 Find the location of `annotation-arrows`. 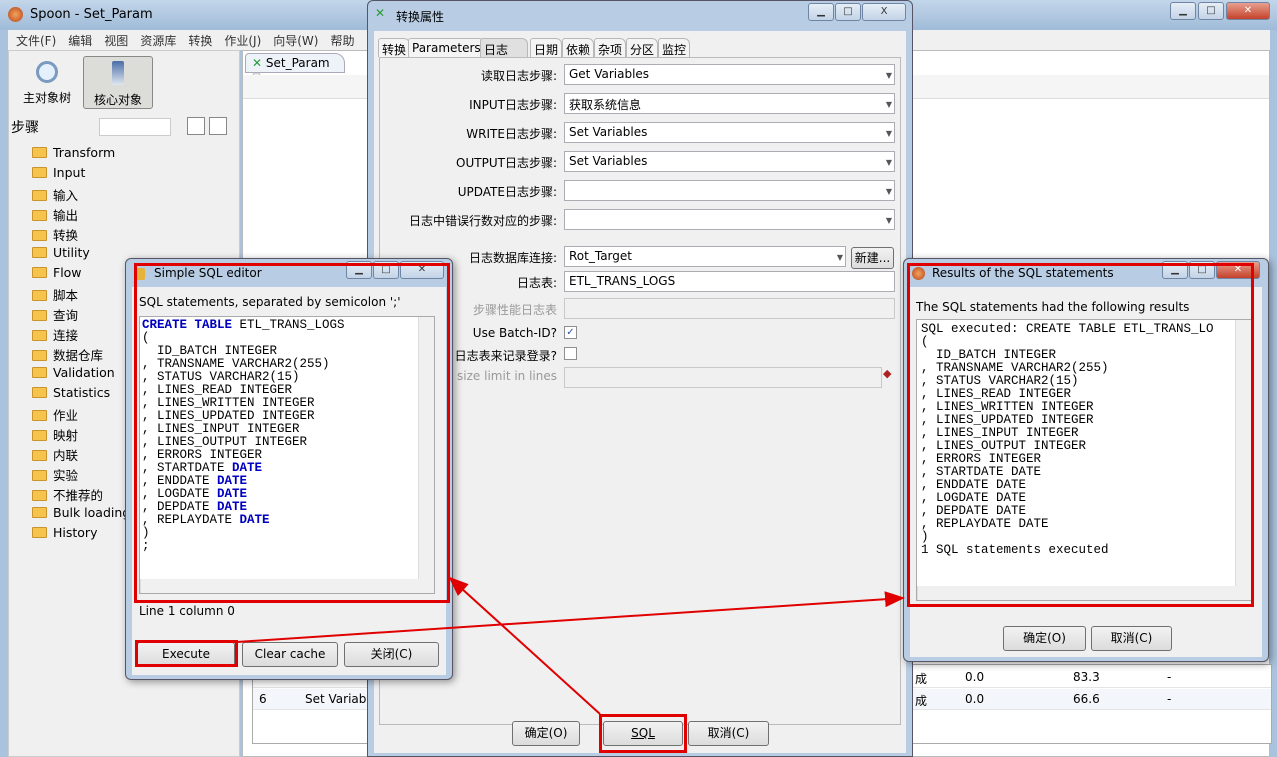

annotation-arrows is located at coordinates (570, 645).